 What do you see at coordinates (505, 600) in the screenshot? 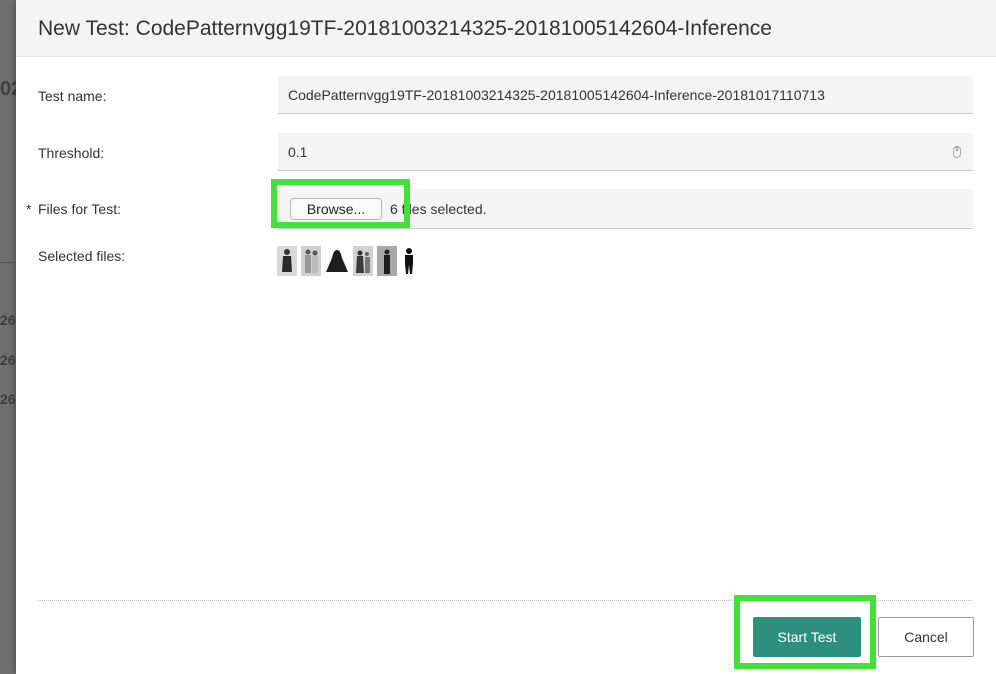
I see `footer-divider` at bounding box center [505, 600].